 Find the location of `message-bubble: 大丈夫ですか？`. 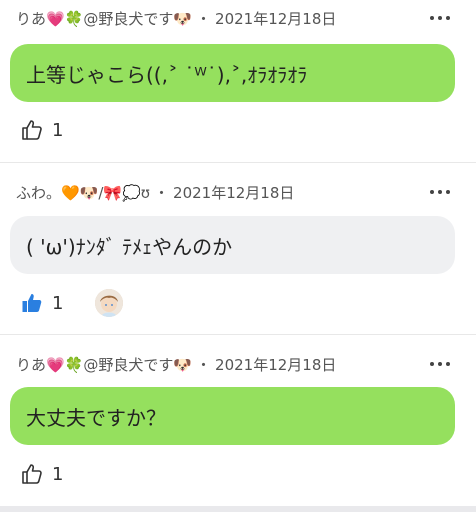

message-bubble: 大丈夫ですか？ is located at coordinates (232, 416).